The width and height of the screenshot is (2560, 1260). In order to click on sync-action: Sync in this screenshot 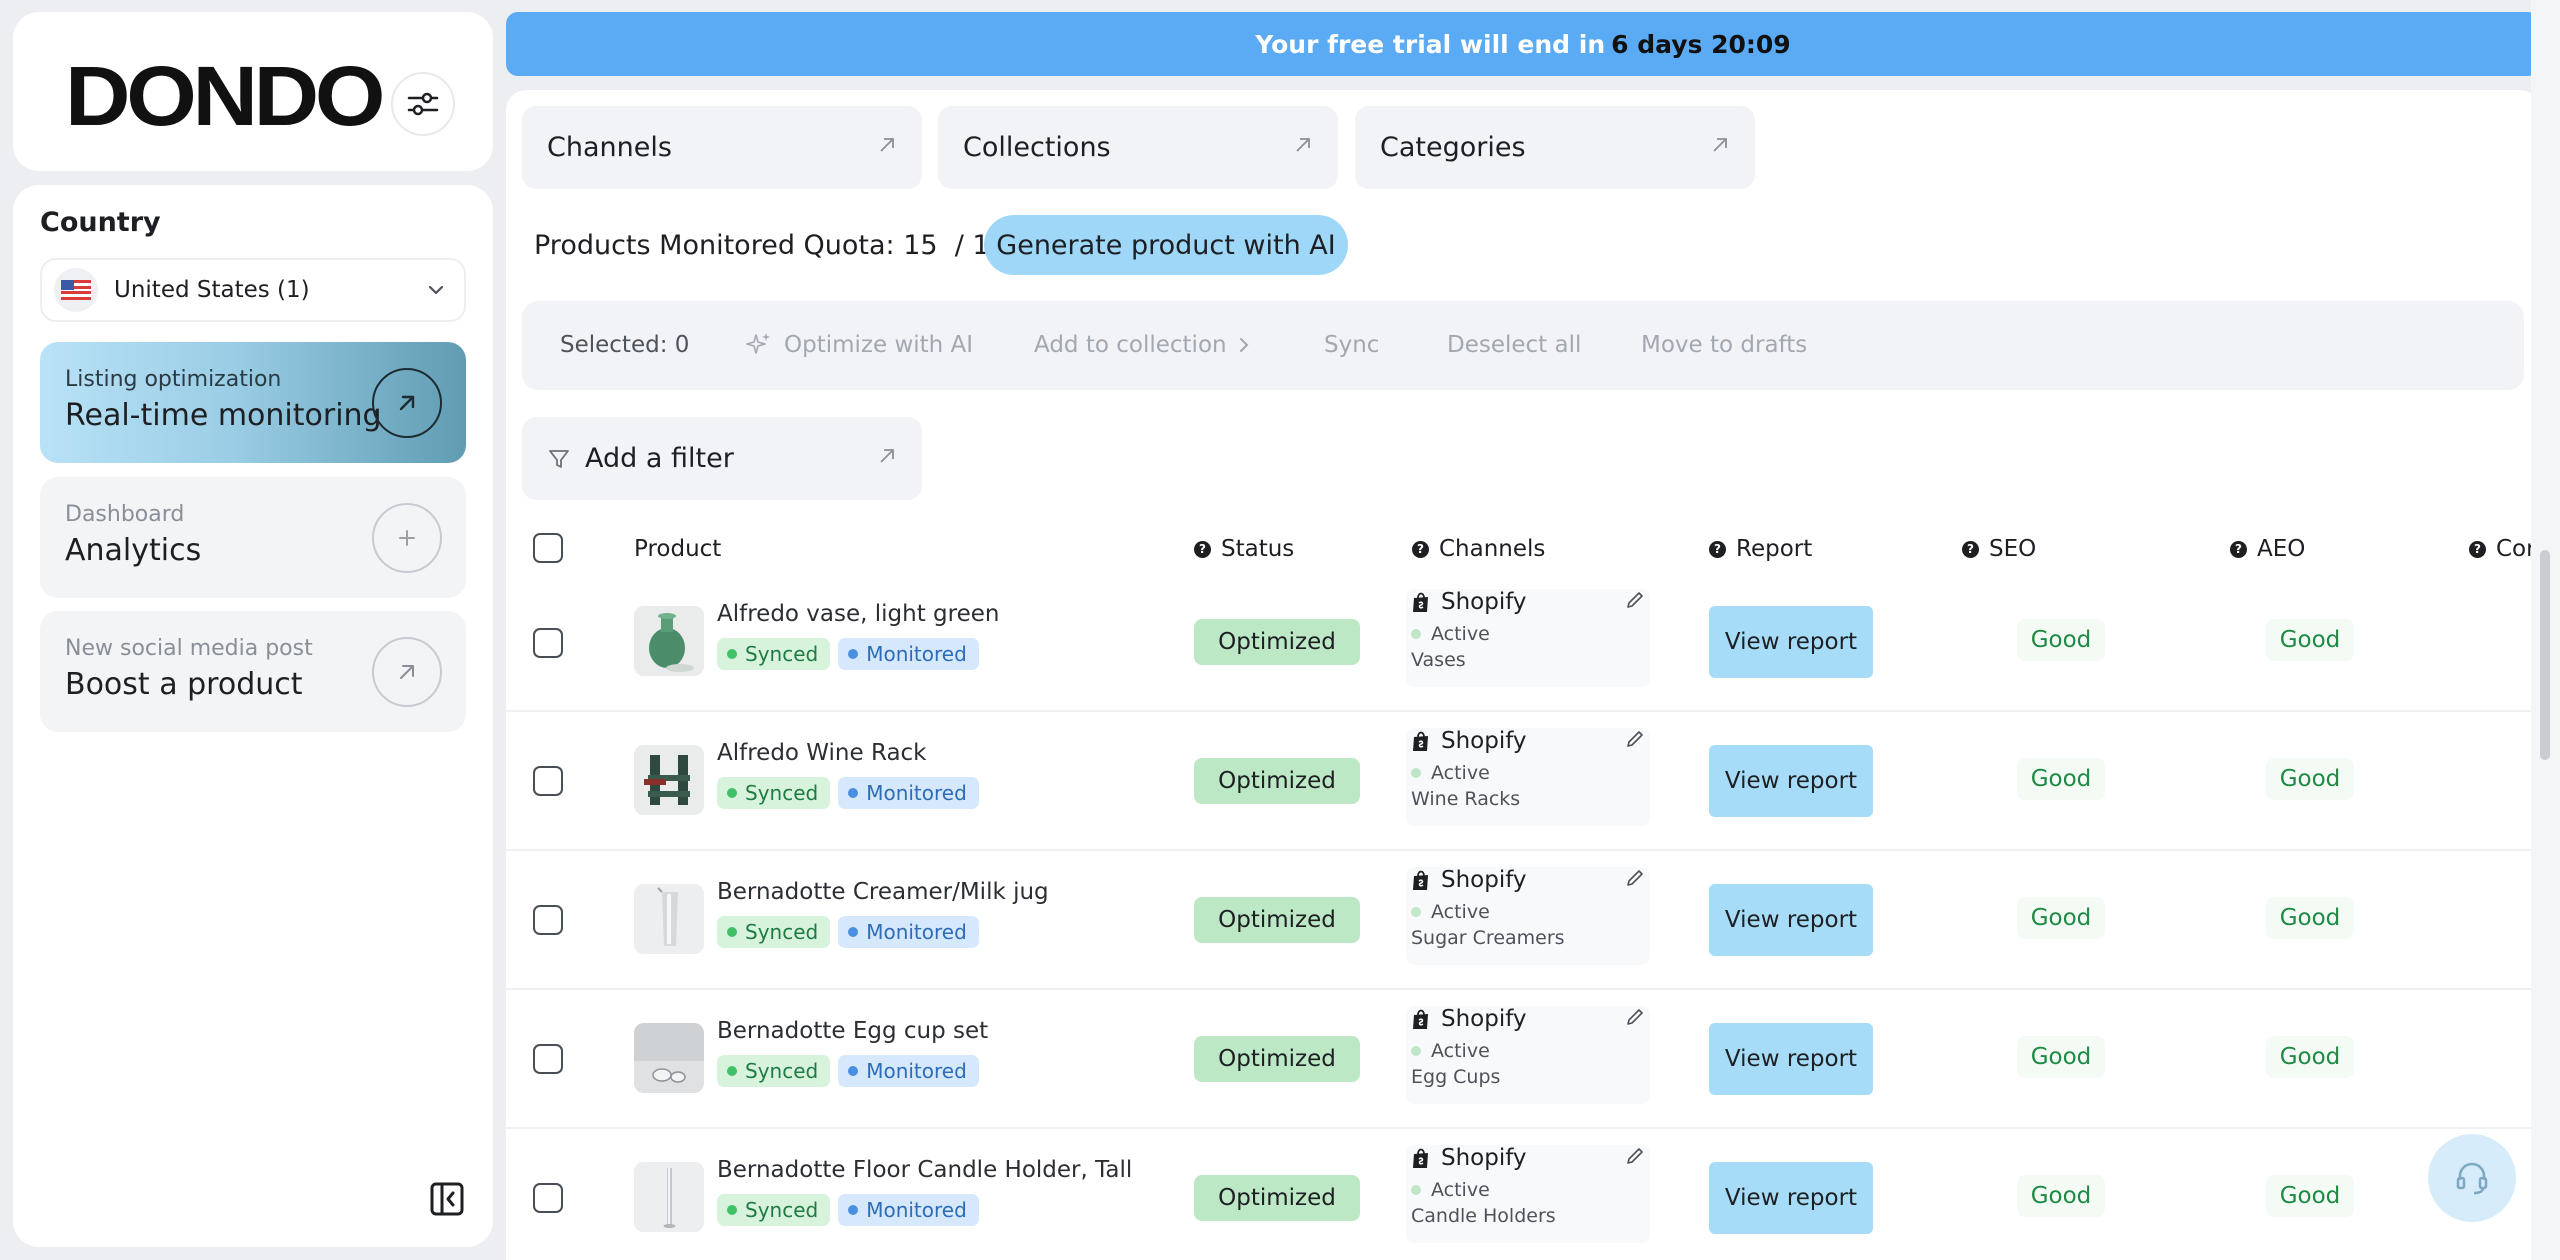, I will do `click(1351, 345)`.